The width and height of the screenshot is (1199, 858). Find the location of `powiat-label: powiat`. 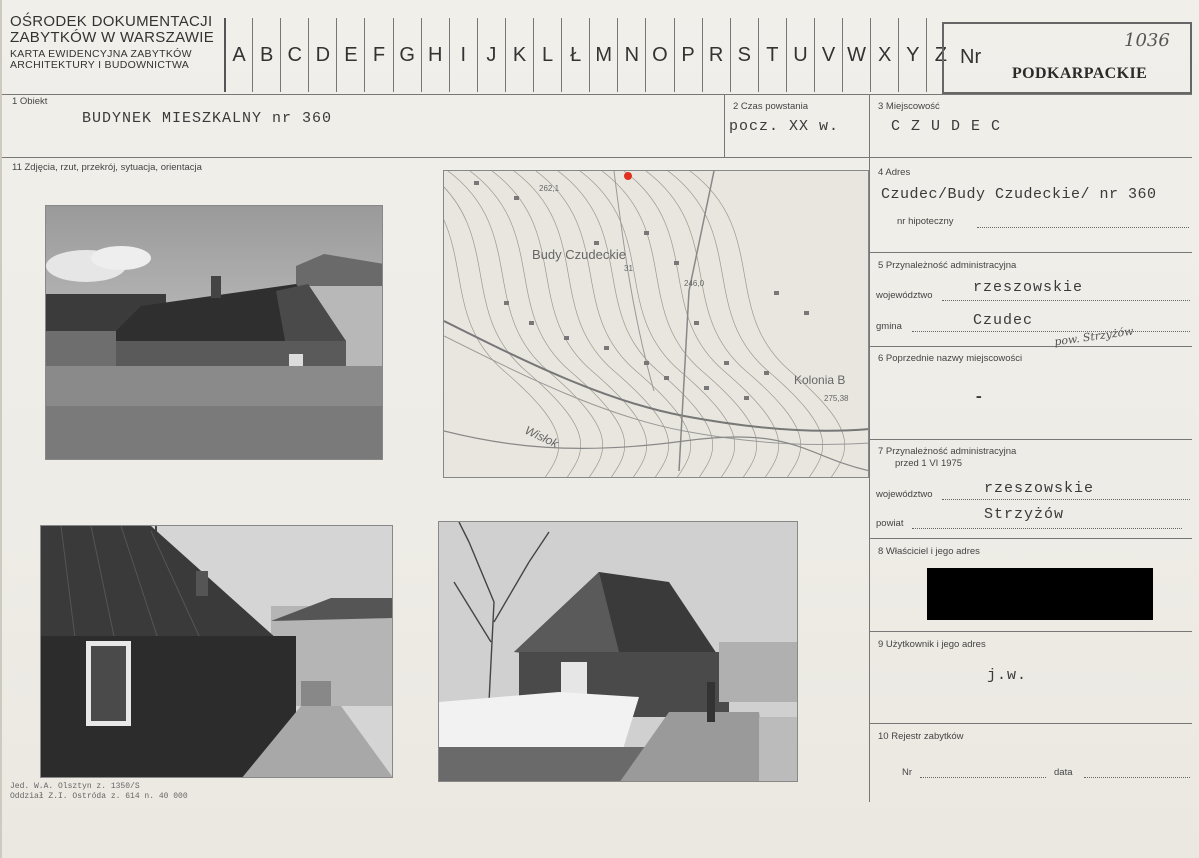

powiat-label: powiat is located at coordinates (890, 523).